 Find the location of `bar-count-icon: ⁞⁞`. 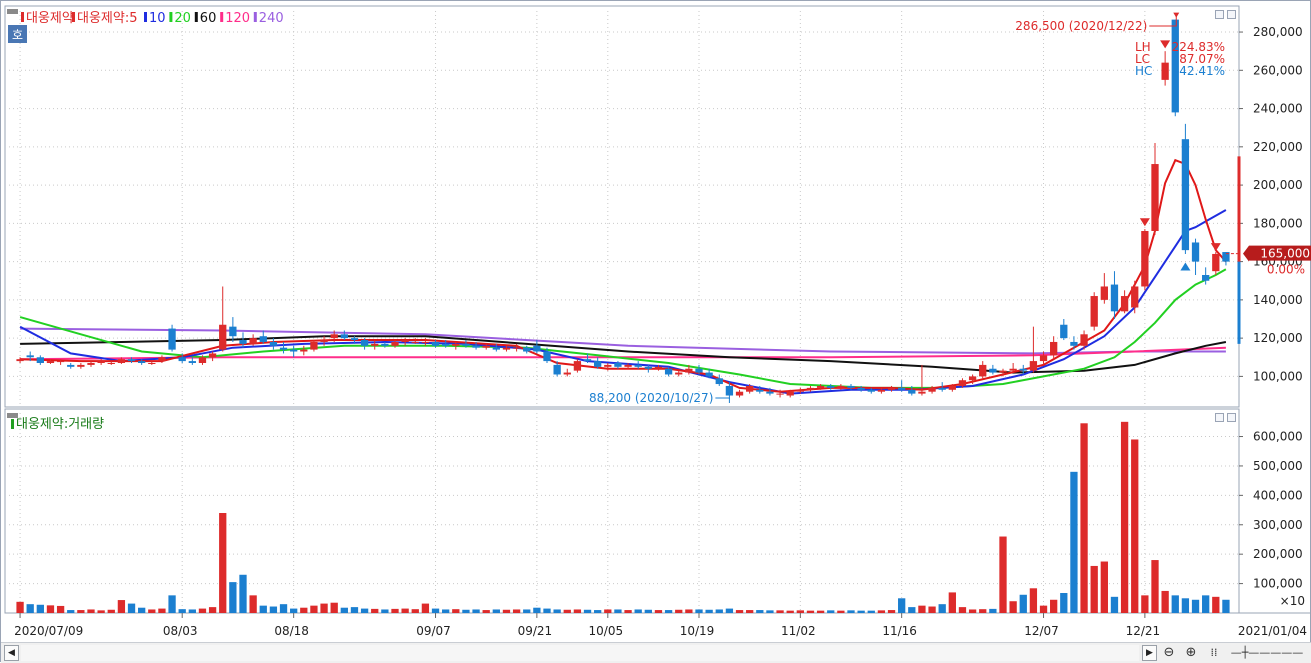

bar-count-icon: ⁞⁞ is located at coordinates (1214, 653).